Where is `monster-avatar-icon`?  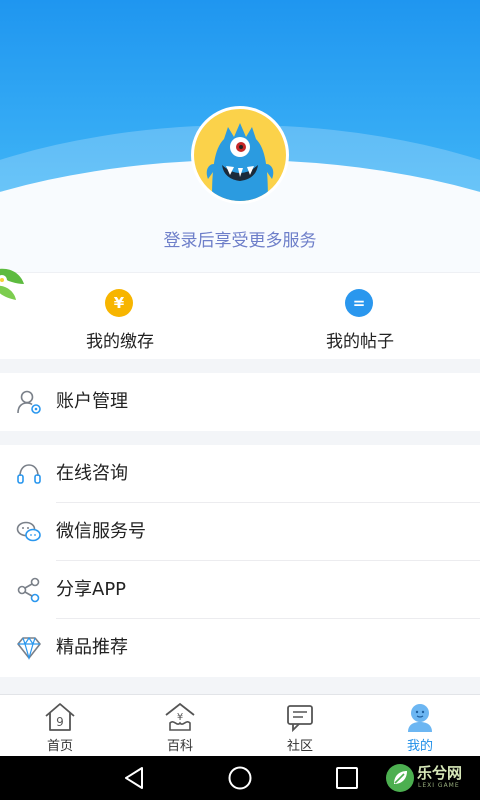
monster-avatar-icon is located at coordinates (240, 162).